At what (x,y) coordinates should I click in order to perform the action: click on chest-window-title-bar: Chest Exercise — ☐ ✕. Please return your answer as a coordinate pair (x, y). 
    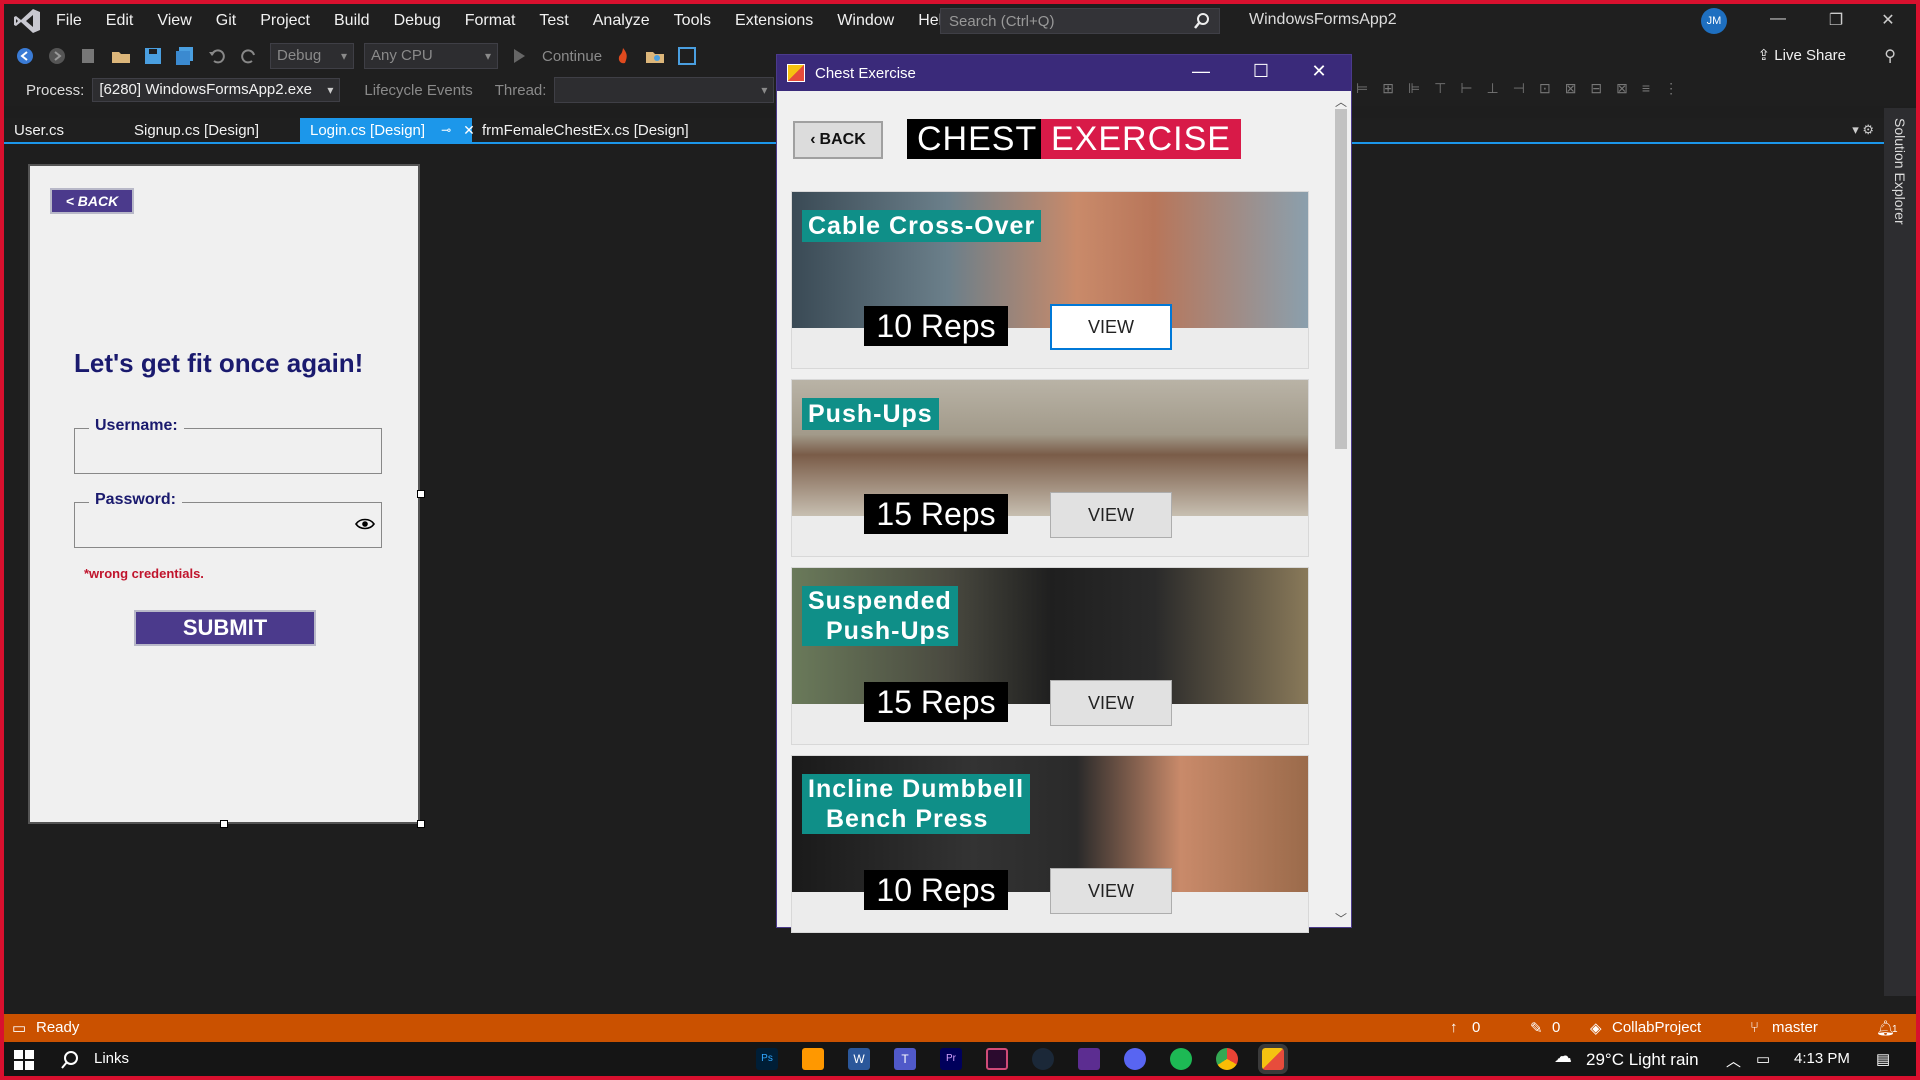
    Looking at the image, I should click on (1064, 73).